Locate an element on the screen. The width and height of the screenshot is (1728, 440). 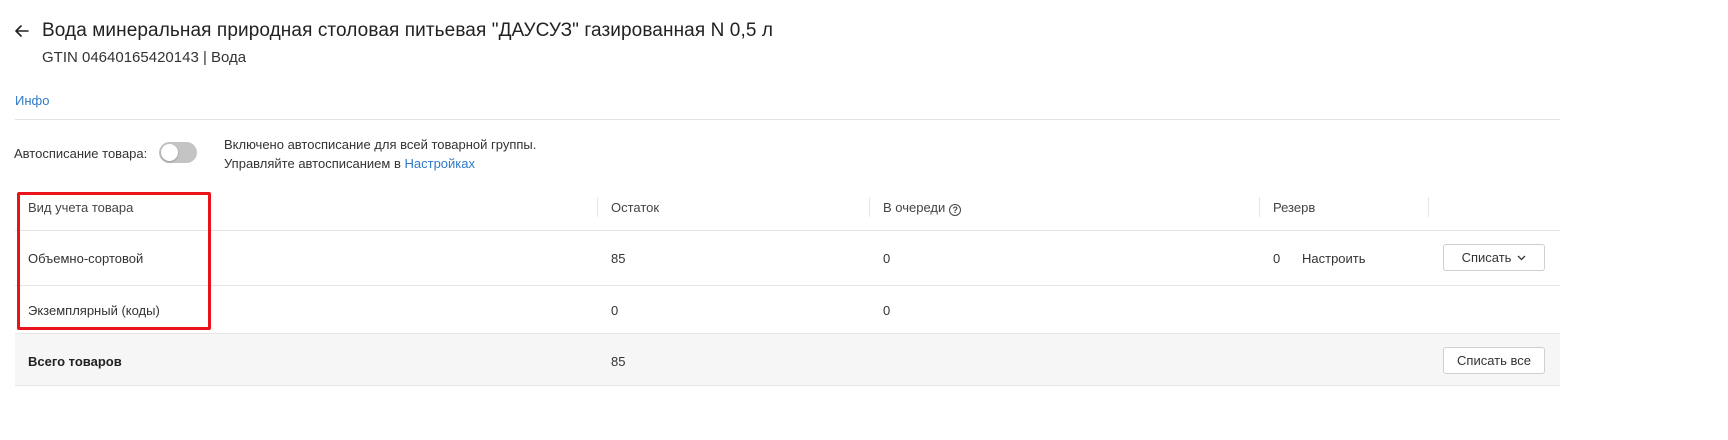
column-header-reserve: Резерв is located at coordinates (1294, 207).